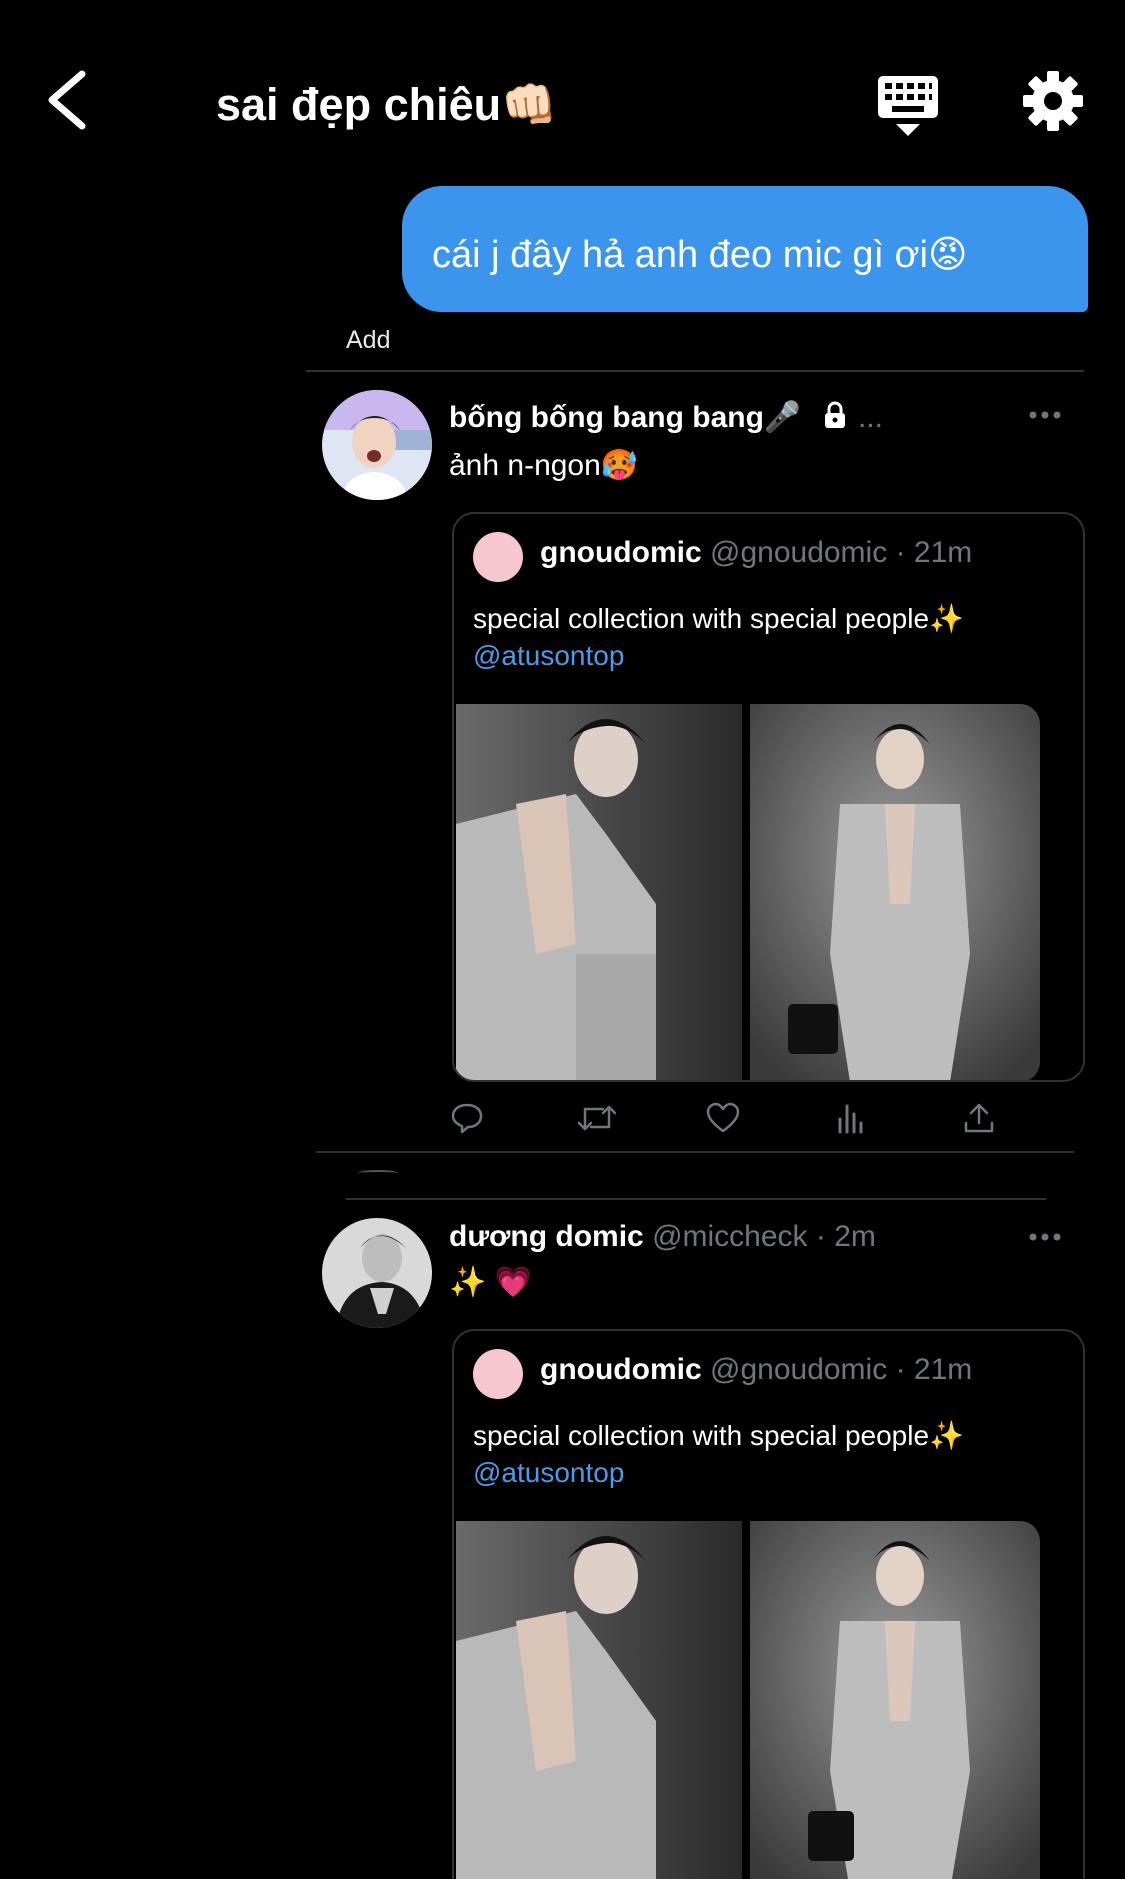 The height and width of the screenshot is (1879, 1125). I want to click on outgoing-message-text: cái j đây hả anh đeo mic gì ơi😡, so click(700, 255).